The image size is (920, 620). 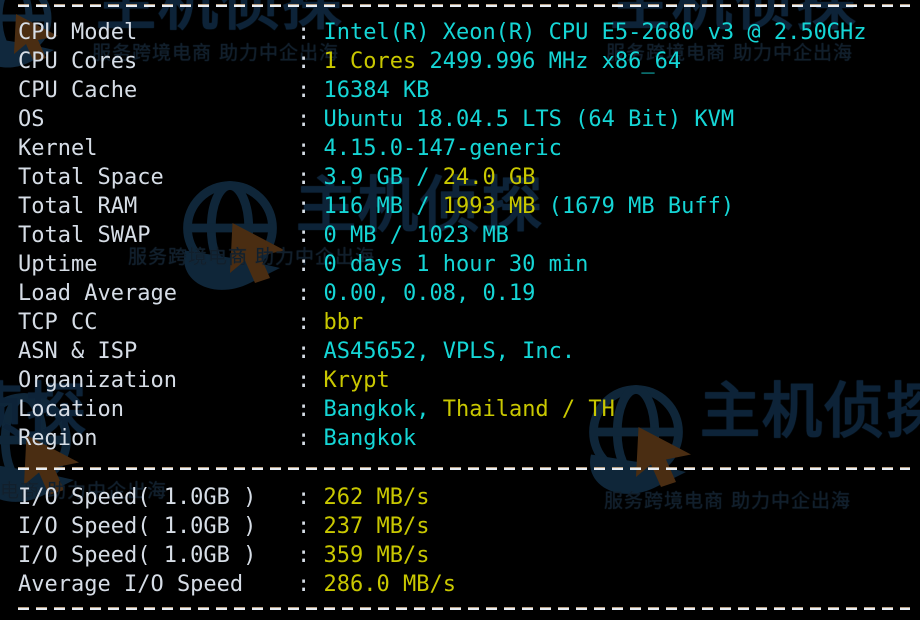 What do you see at coordinates (78, 90) in the screenshot?
I see `row-label: CPU Cache` at bounding box center [78, 90].